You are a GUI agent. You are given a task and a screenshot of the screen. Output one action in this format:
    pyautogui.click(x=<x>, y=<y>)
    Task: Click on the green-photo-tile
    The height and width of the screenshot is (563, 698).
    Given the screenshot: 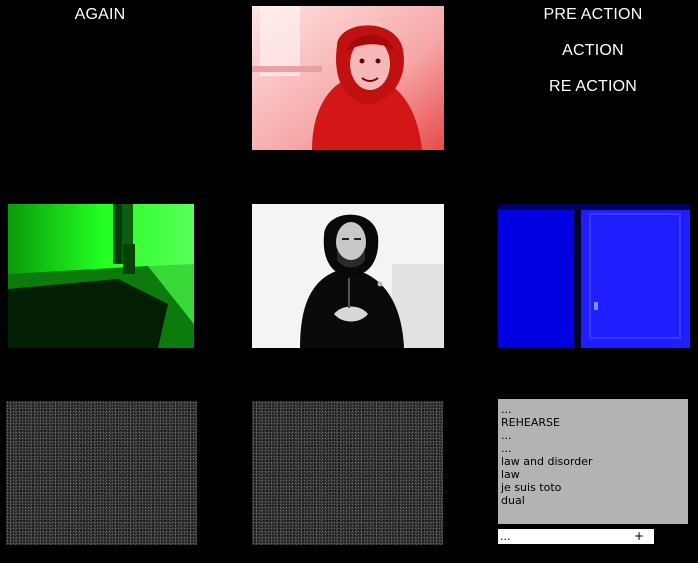 What is the action you would take?
    pyautogui.click(x=101, y=276)
    